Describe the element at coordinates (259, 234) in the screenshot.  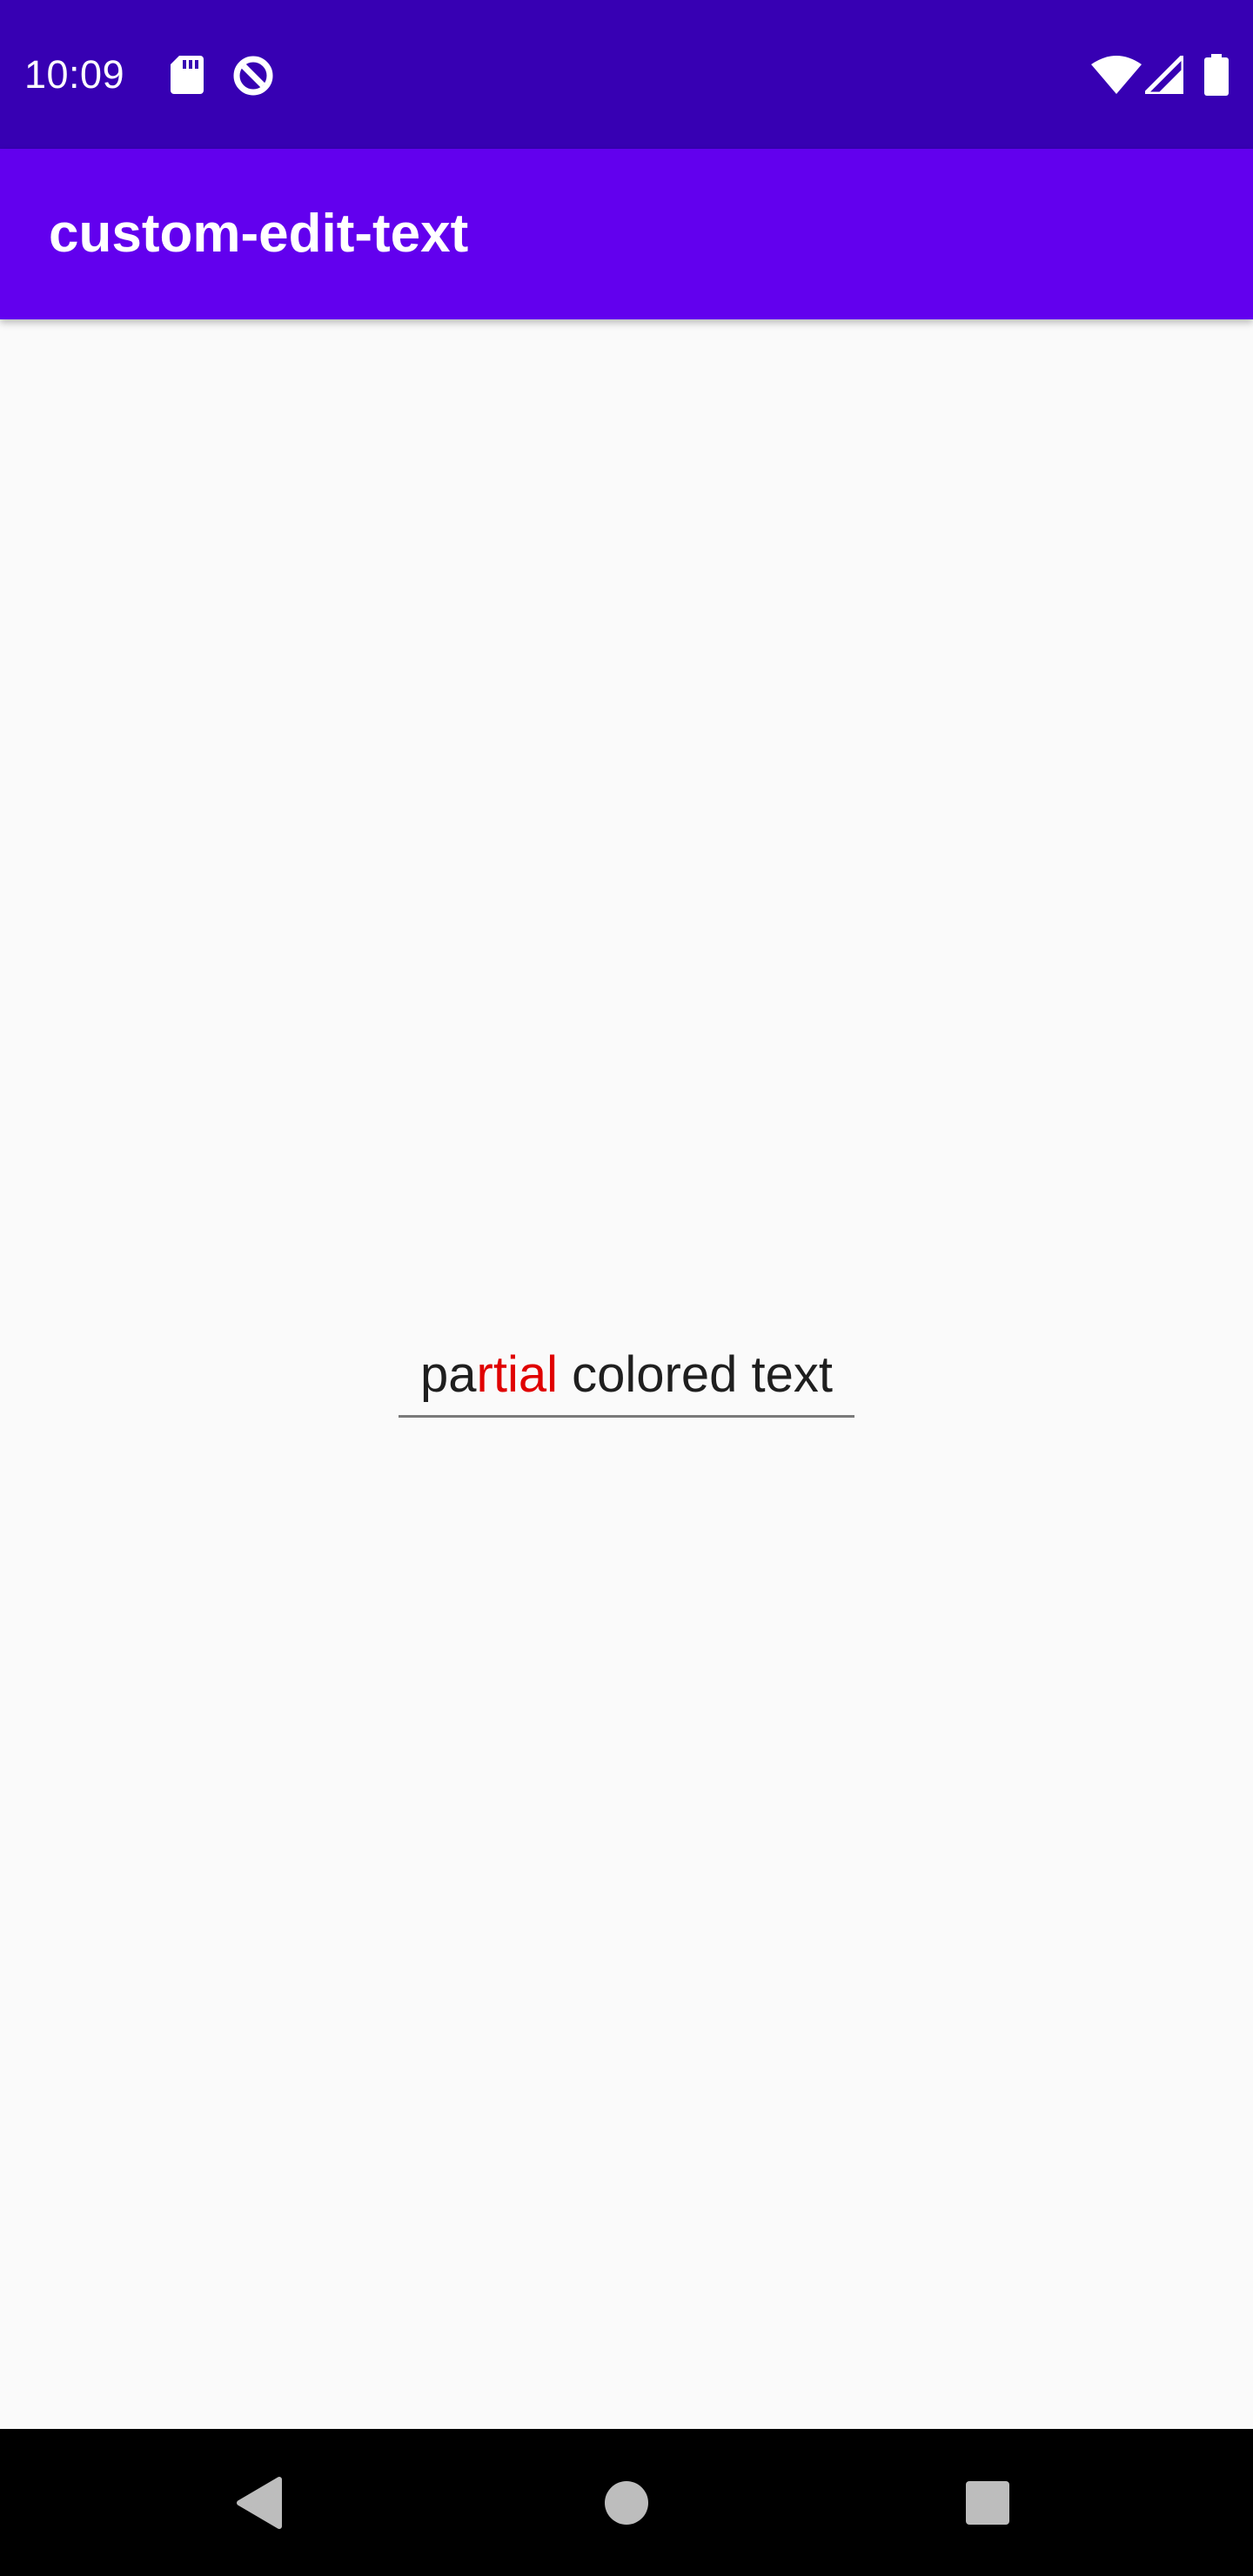
I see `app-title: custom-edit-text` at that location.